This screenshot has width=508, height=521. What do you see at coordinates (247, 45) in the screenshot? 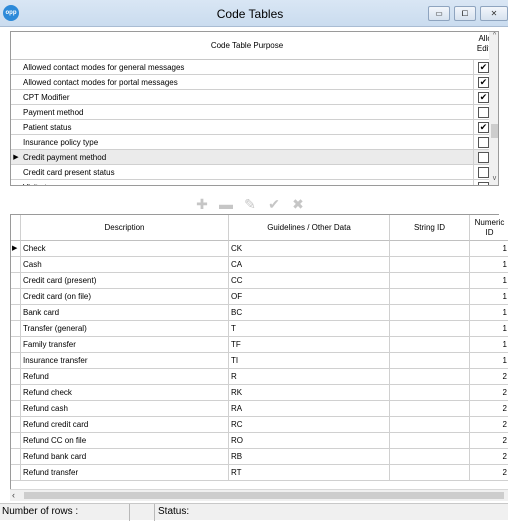
I see `purpose-column-header: Code Table Purpose` at bounding box center [247, 45].